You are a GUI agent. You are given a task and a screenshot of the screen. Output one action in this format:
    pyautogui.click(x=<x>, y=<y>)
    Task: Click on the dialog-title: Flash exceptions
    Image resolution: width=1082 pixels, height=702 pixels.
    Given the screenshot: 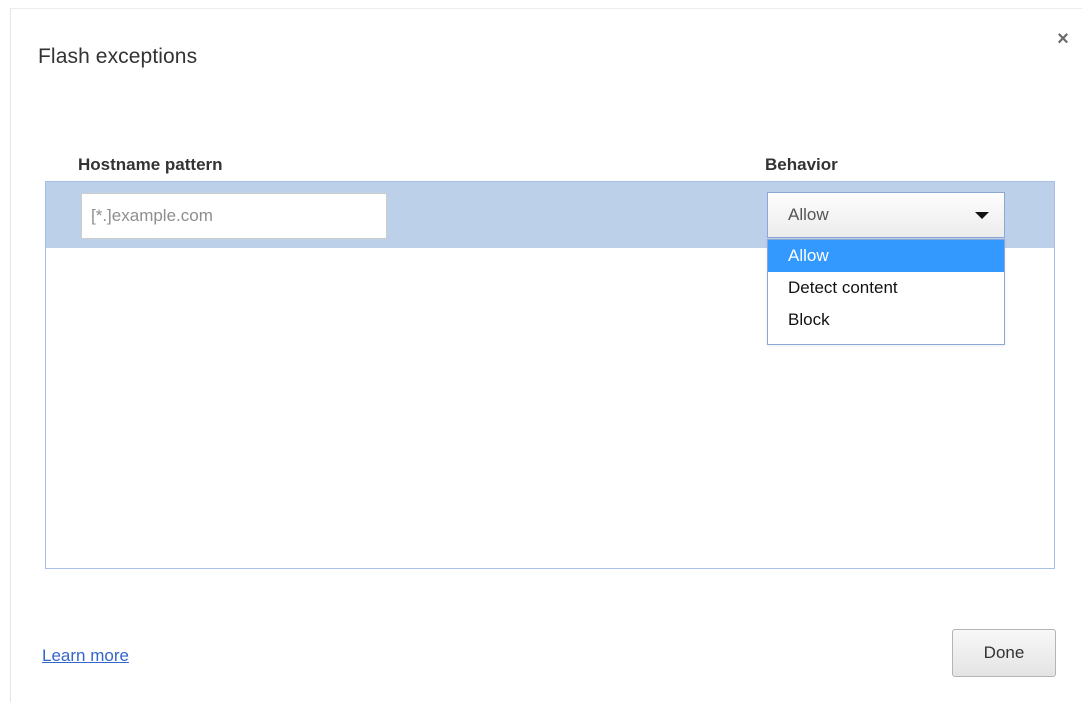 What is the action you would take?
    pyautogui.click(x=118, y=56)
    